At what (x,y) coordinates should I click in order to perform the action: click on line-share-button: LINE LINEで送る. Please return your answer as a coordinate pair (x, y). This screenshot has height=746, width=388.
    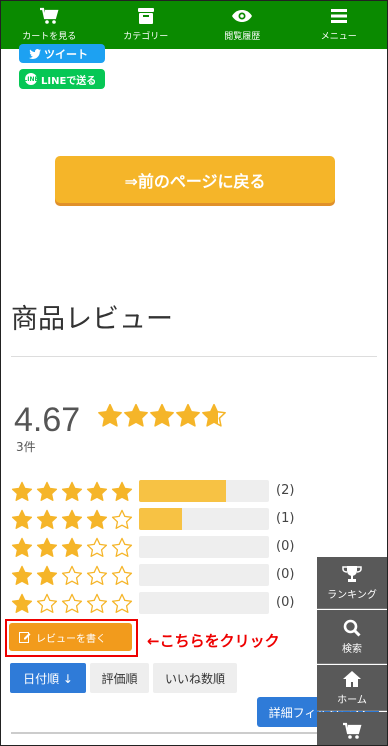
    Looking at the image, I should click on (62, 79).